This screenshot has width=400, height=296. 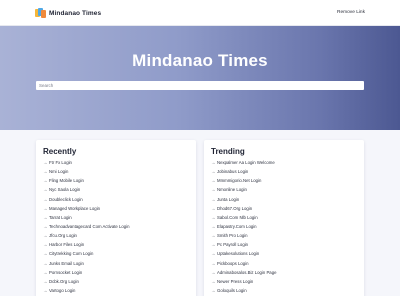 I want to click on list-item: → Nexpalmer Aa Login Welcome, so click(x=243, y=162).